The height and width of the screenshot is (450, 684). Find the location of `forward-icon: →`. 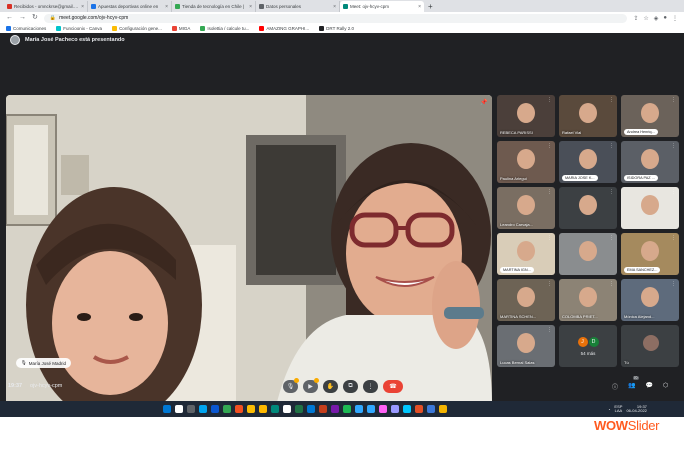

forward-icon: → is located at coordinates (22, 18).